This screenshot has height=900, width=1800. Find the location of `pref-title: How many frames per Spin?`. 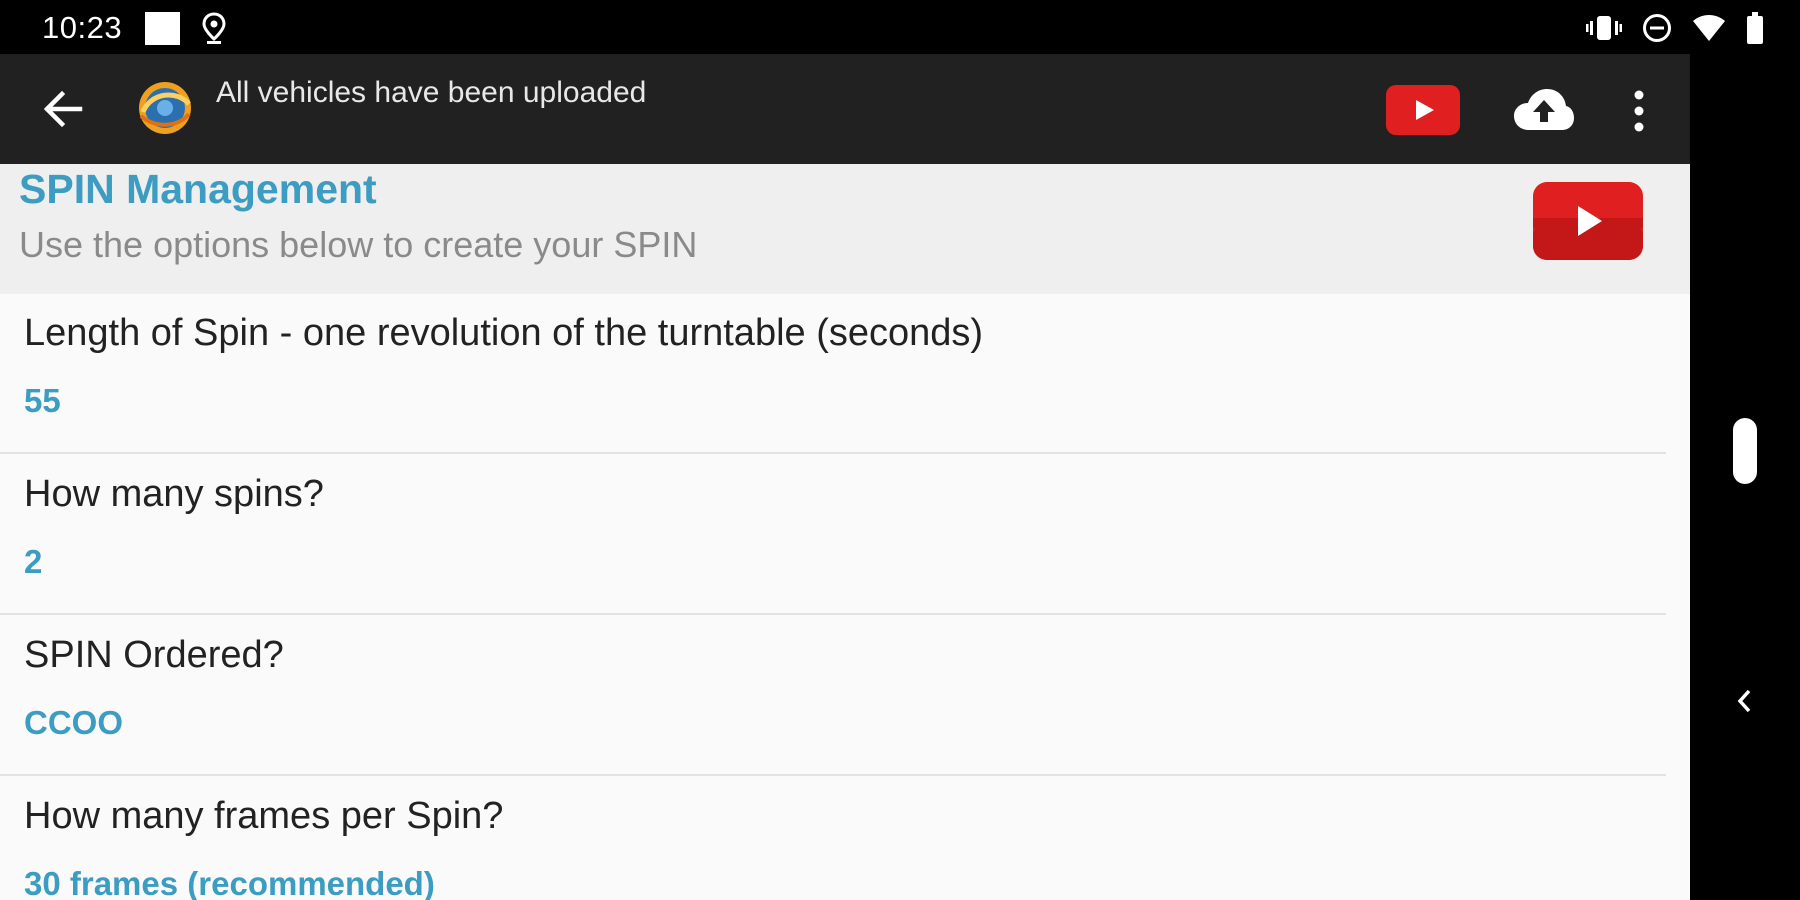

pref-title: How many frames per Spin? is located at coordinates (264, 816).